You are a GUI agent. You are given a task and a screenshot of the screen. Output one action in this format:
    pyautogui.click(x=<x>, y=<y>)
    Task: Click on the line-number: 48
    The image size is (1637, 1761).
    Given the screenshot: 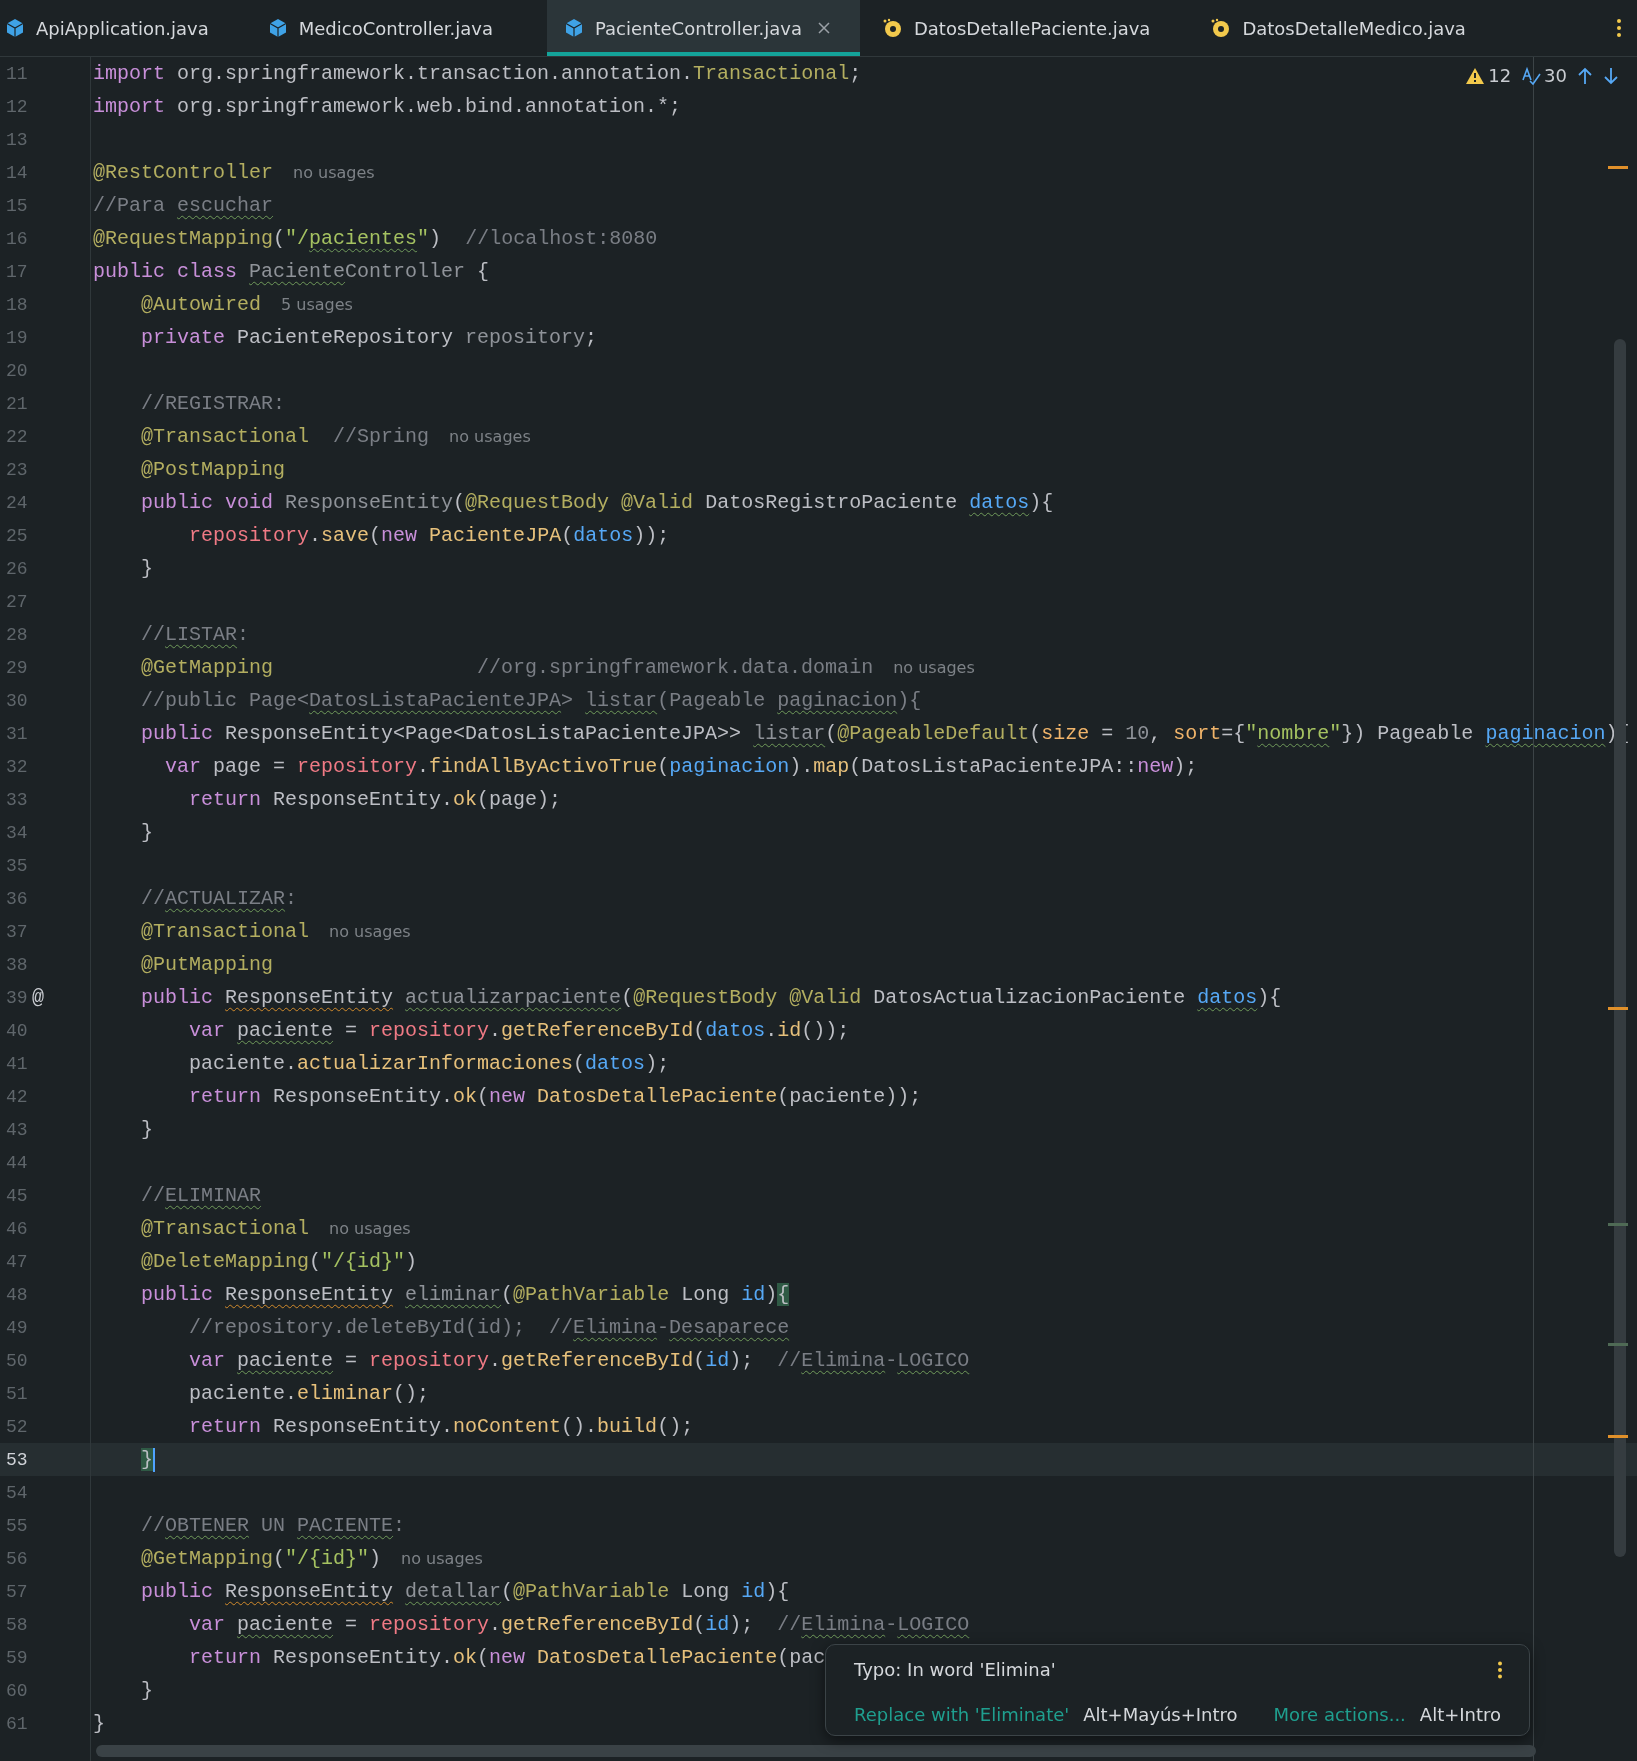 What is the action you would take?
    pyautogui.click(x=17, y=1294)
    